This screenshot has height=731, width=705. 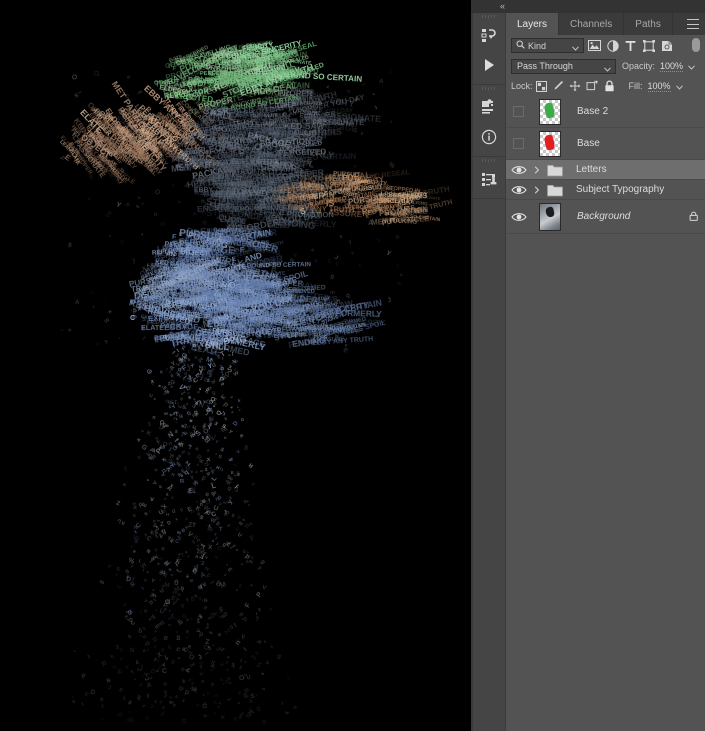 I want to click on layer-filter-row: Kind, so click(x=605, y=45).